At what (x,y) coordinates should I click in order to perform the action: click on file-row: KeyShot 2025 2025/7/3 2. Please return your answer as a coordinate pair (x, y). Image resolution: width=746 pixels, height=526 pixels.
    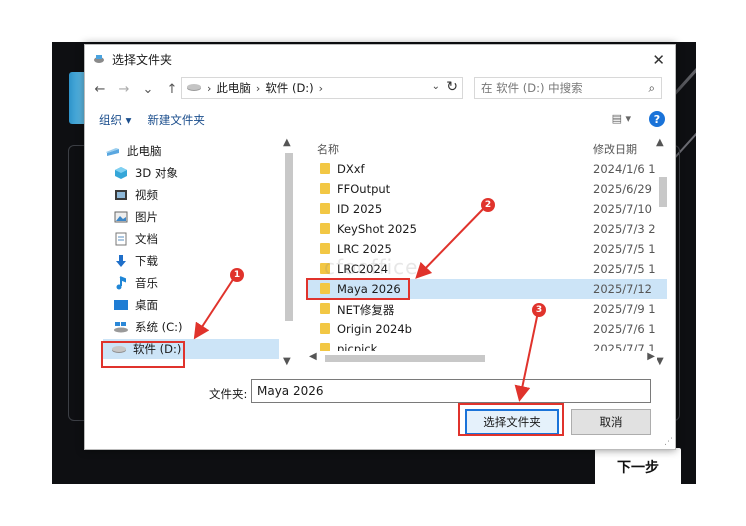
    Looking at the image, I should click on (487, 229).